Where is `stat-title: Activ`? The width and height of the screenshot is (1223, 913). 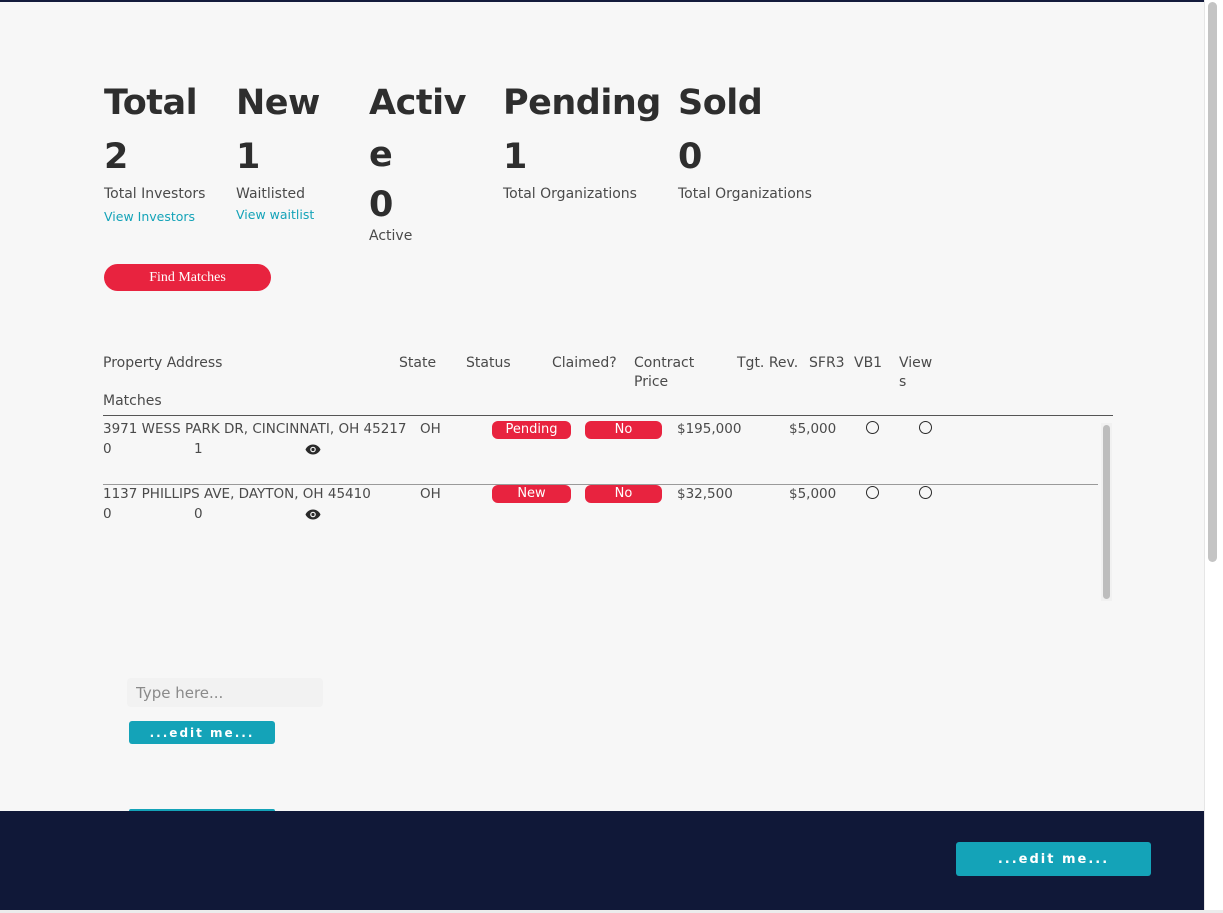 stat-title: Activ is located at coordinates (417, 103).